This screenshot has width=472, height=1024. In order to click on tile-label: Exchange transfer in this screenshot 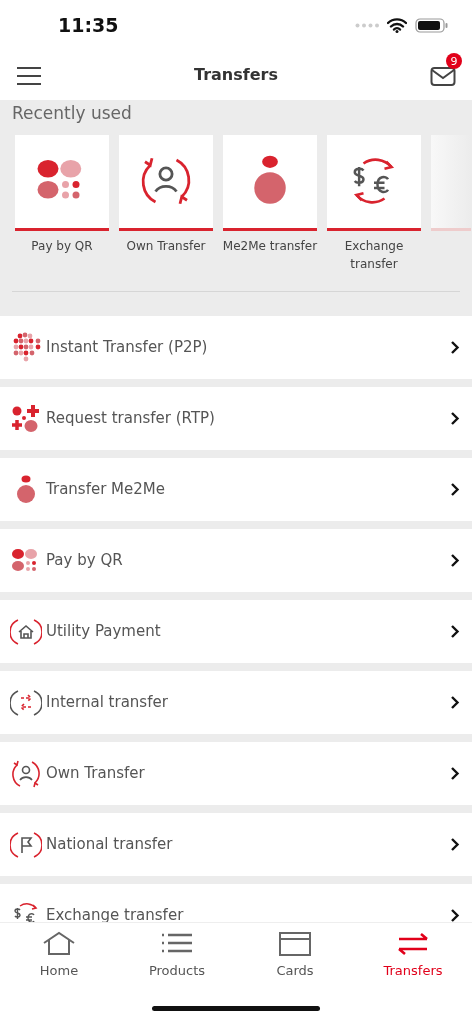, I will do `click(374, 255)`.